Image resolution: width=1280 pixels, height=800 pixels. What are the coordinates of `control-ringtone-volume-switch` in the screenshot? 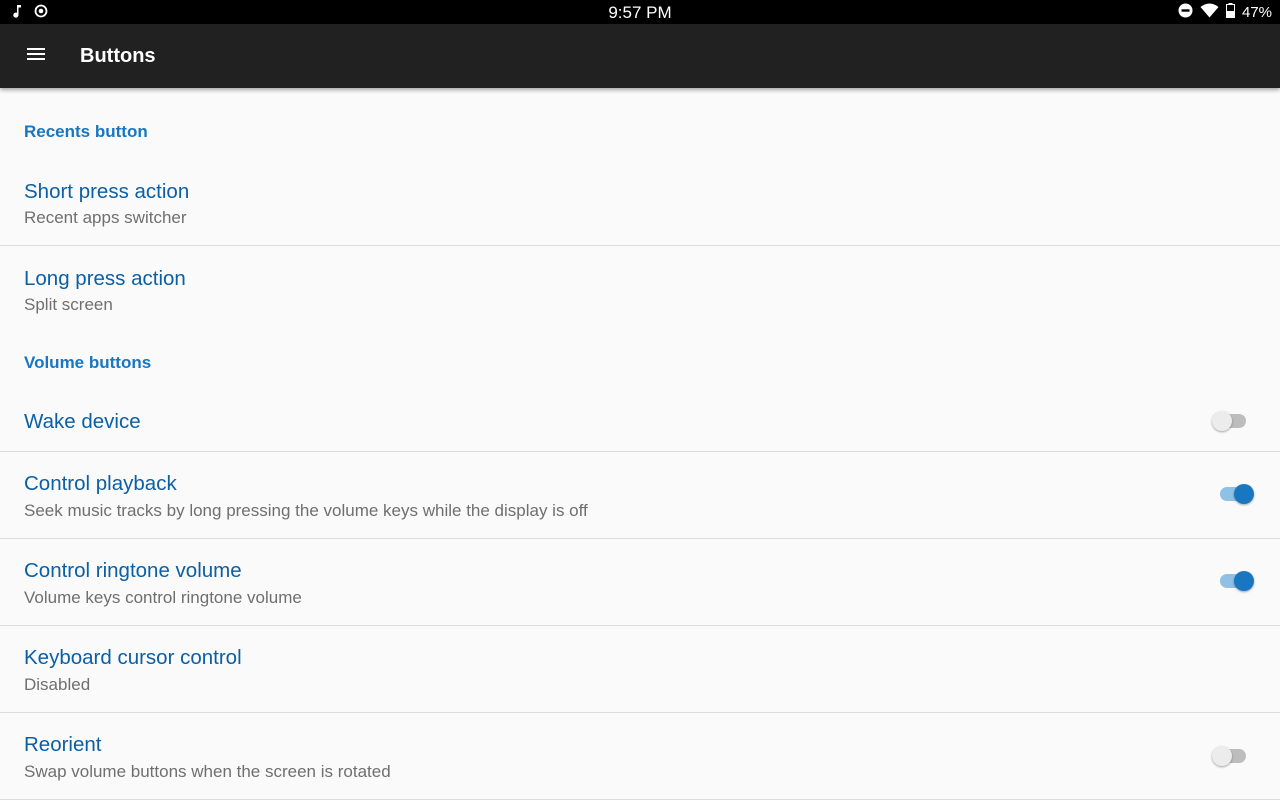 It's located at (1237, 581).